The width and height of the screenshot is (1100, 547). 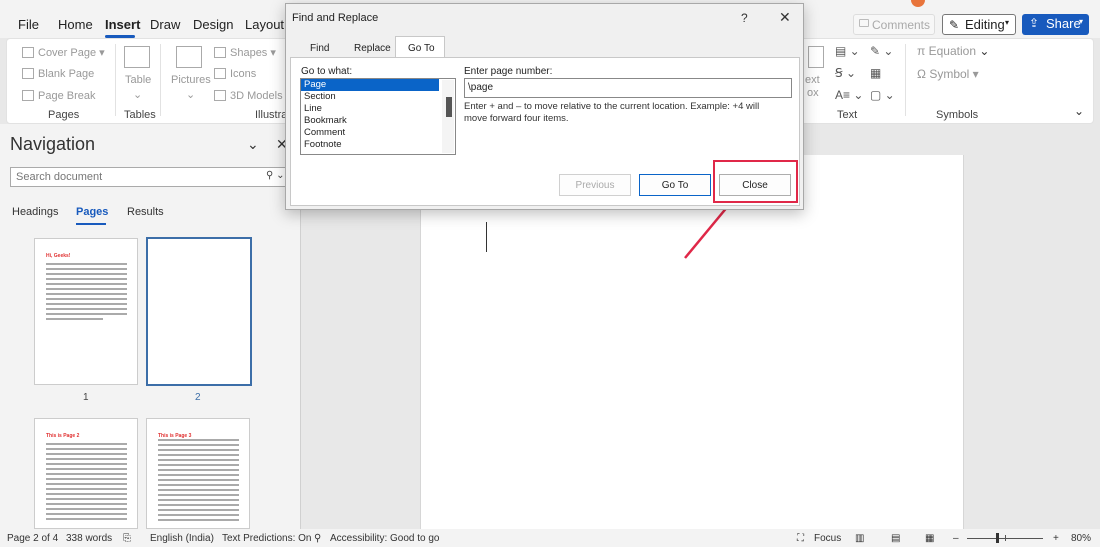 What do you see at coordinates (859, 538) in the screenshot?
I see `read-mode-icon: ▥` at bounding box center [859, 538].